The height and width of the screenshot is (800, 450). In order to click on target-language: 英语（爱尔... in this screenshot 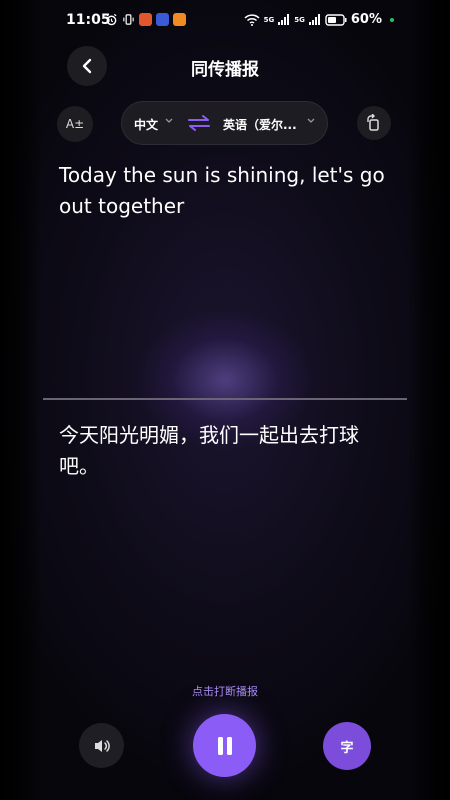, I will do `click(260, 124)`.